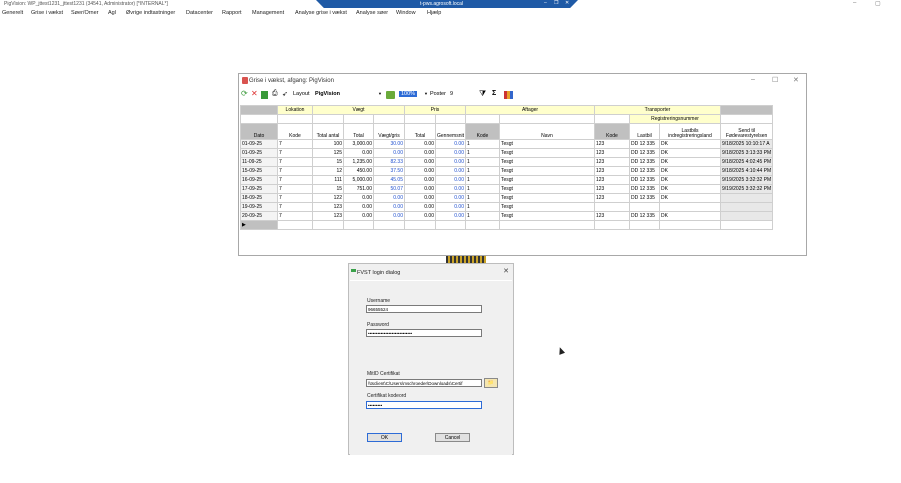 The image size is (901, 483). I want to click on table-cell: 15, so click(328, 162).